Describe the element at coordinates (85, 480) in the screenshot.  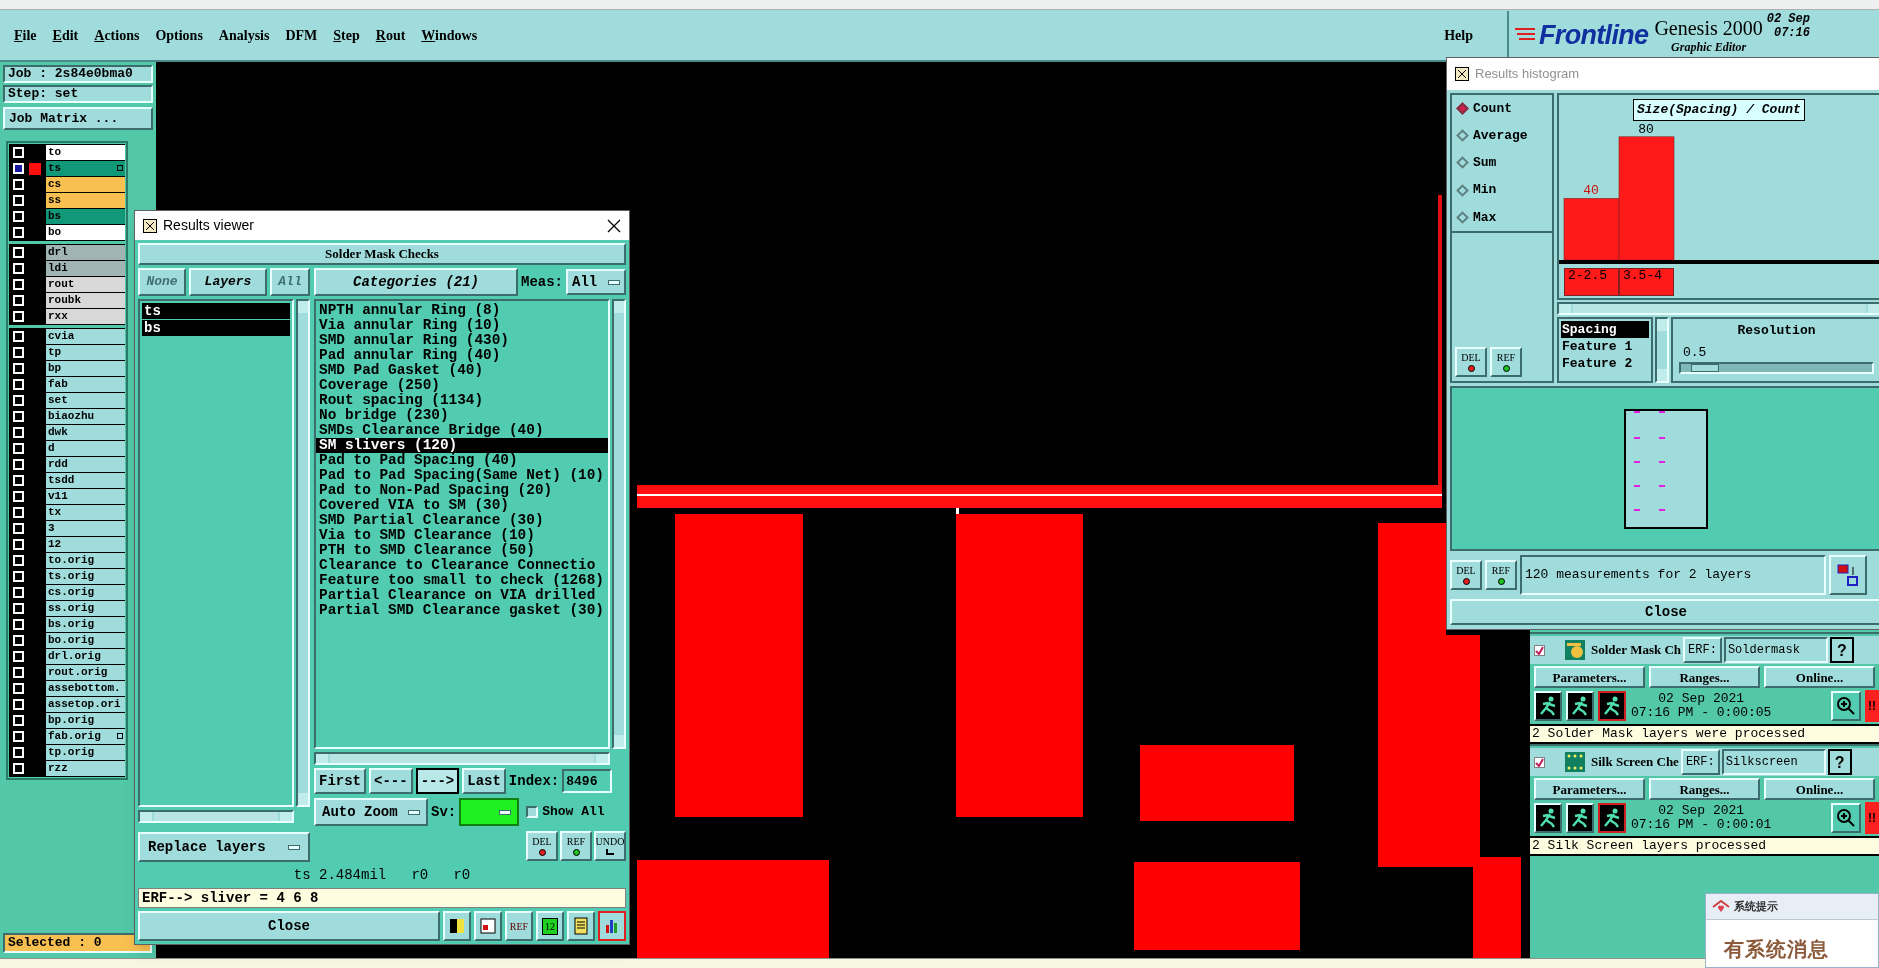
I see `layer-item: tsdd` at that location.